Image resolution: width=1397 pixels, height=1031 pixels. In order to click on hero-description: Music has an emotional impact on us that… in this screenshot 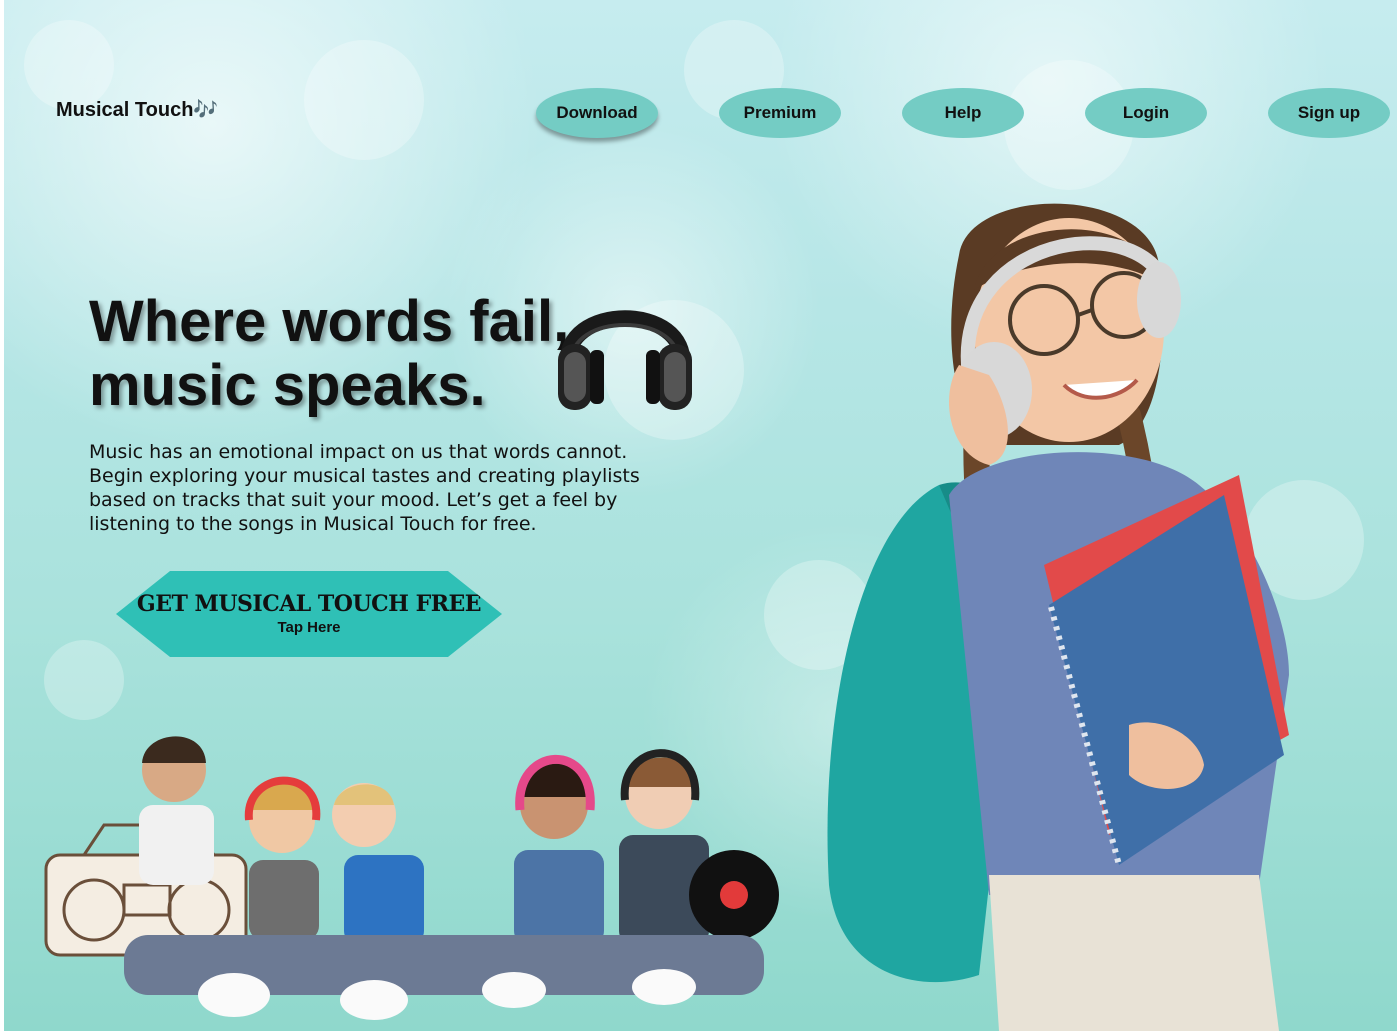, I will do `click(364, 488)`.